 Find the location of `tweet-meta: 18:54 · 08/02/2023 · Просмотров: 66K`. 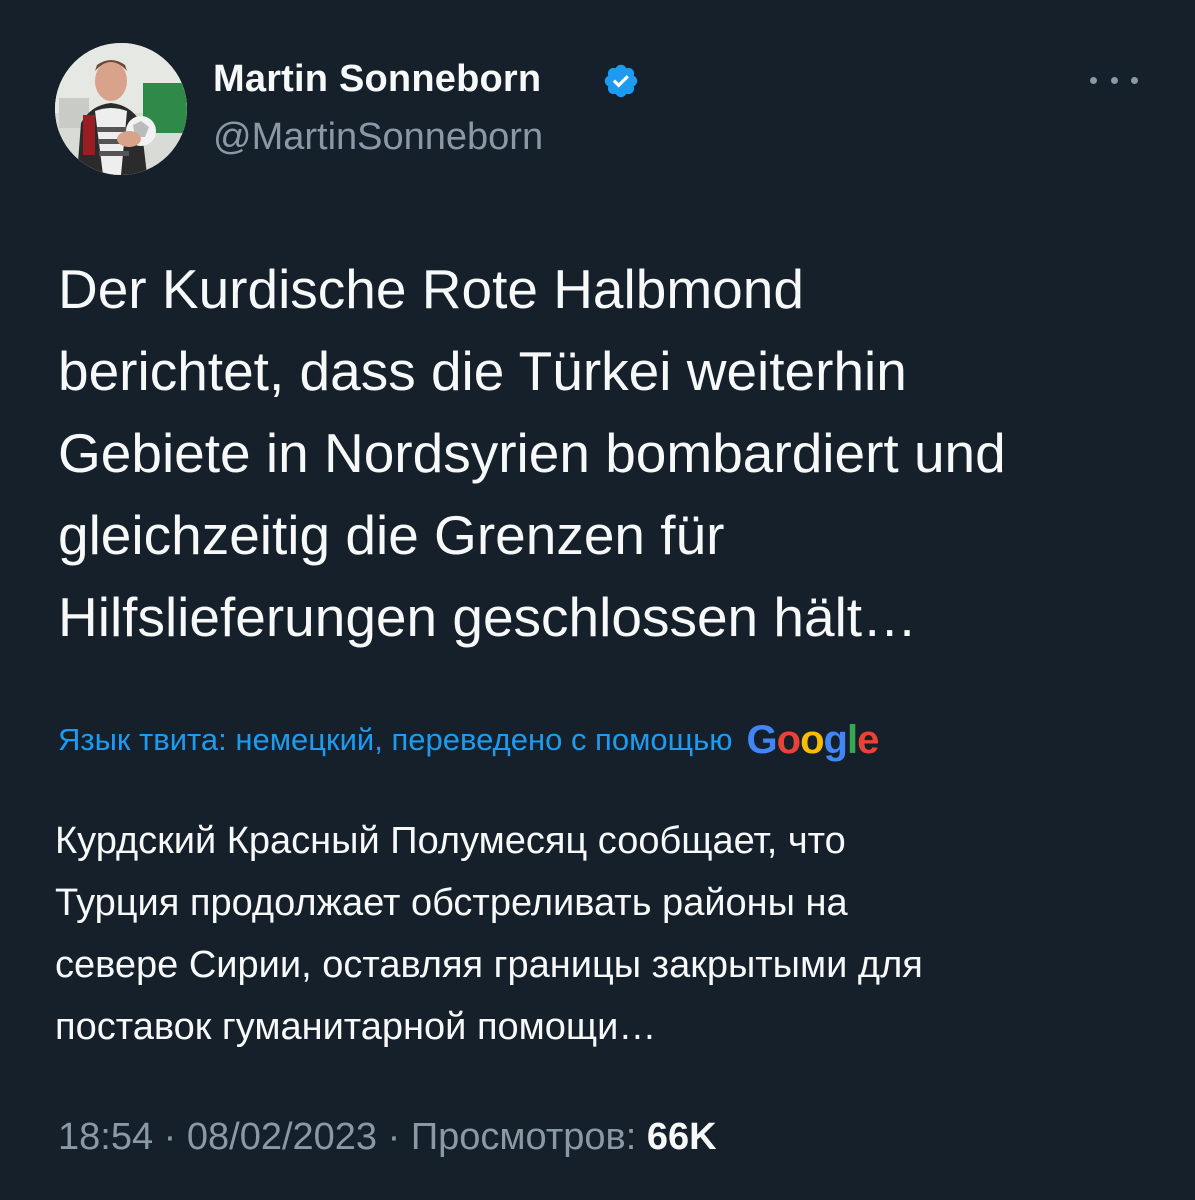

tweet-meta: 18:54 · 08/02/2023 · Просмотров: 66K is located at coordinates (387, 1137).